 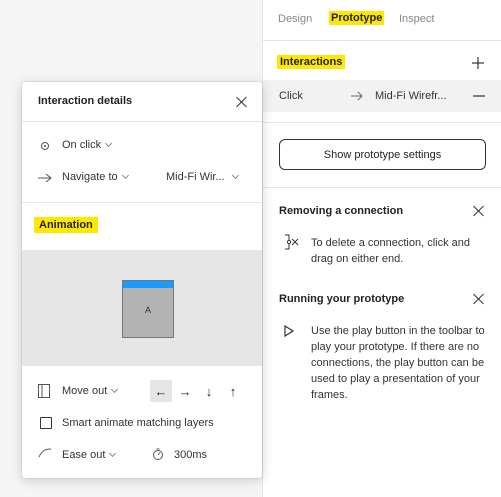 I want to click on easing-curve-icon, so click(x=45, y=453).